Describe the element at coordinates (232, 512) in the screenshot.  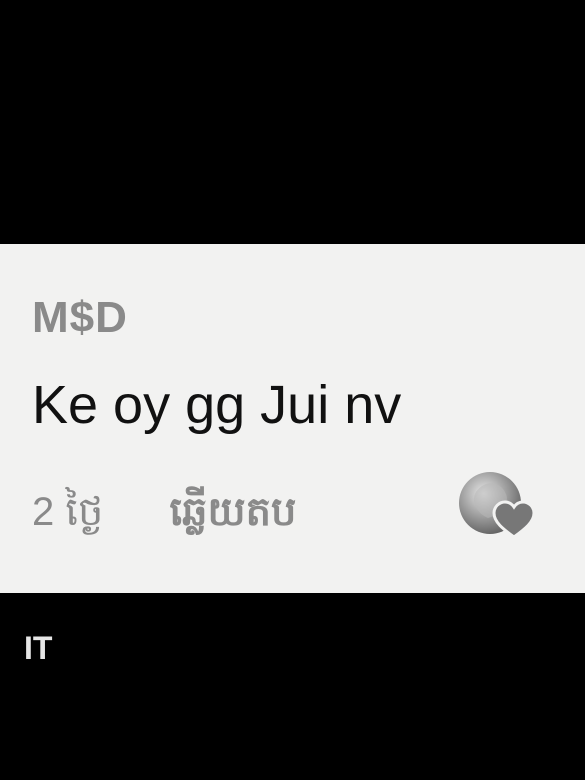
I see `reply-button: ឆ្លើយតប` at that location.